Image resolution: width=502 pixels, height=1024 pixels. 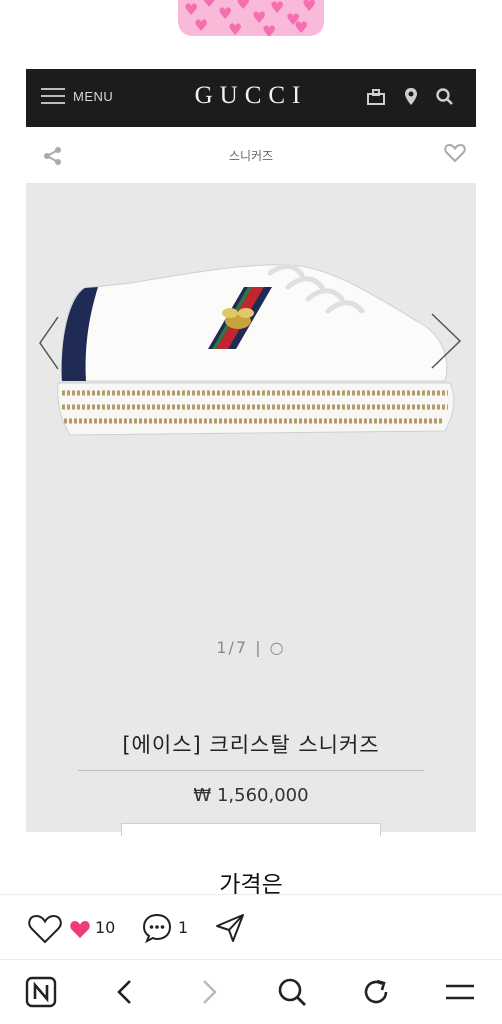 I want to click on product-price: ₩ 1,560,000, so click(x=251, y=795).